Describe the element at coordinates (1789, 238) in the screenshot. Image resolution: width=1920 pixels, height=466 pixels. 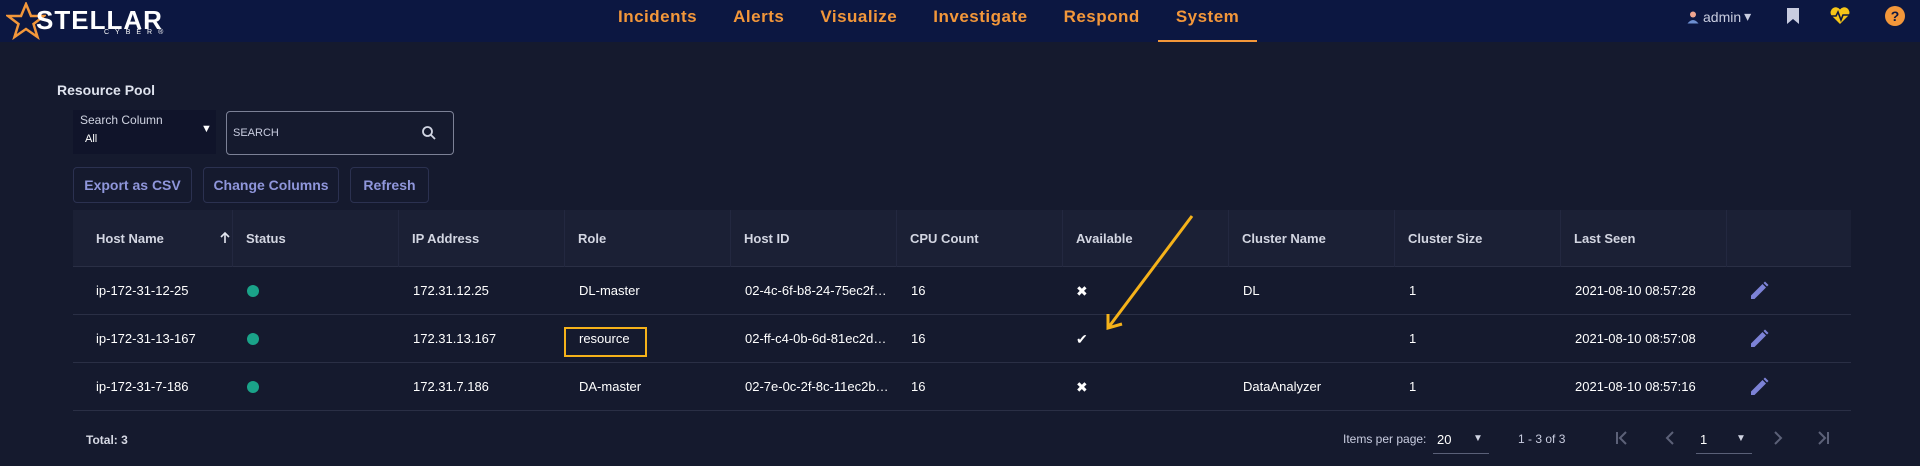
I see `col-header-actions` at that location.